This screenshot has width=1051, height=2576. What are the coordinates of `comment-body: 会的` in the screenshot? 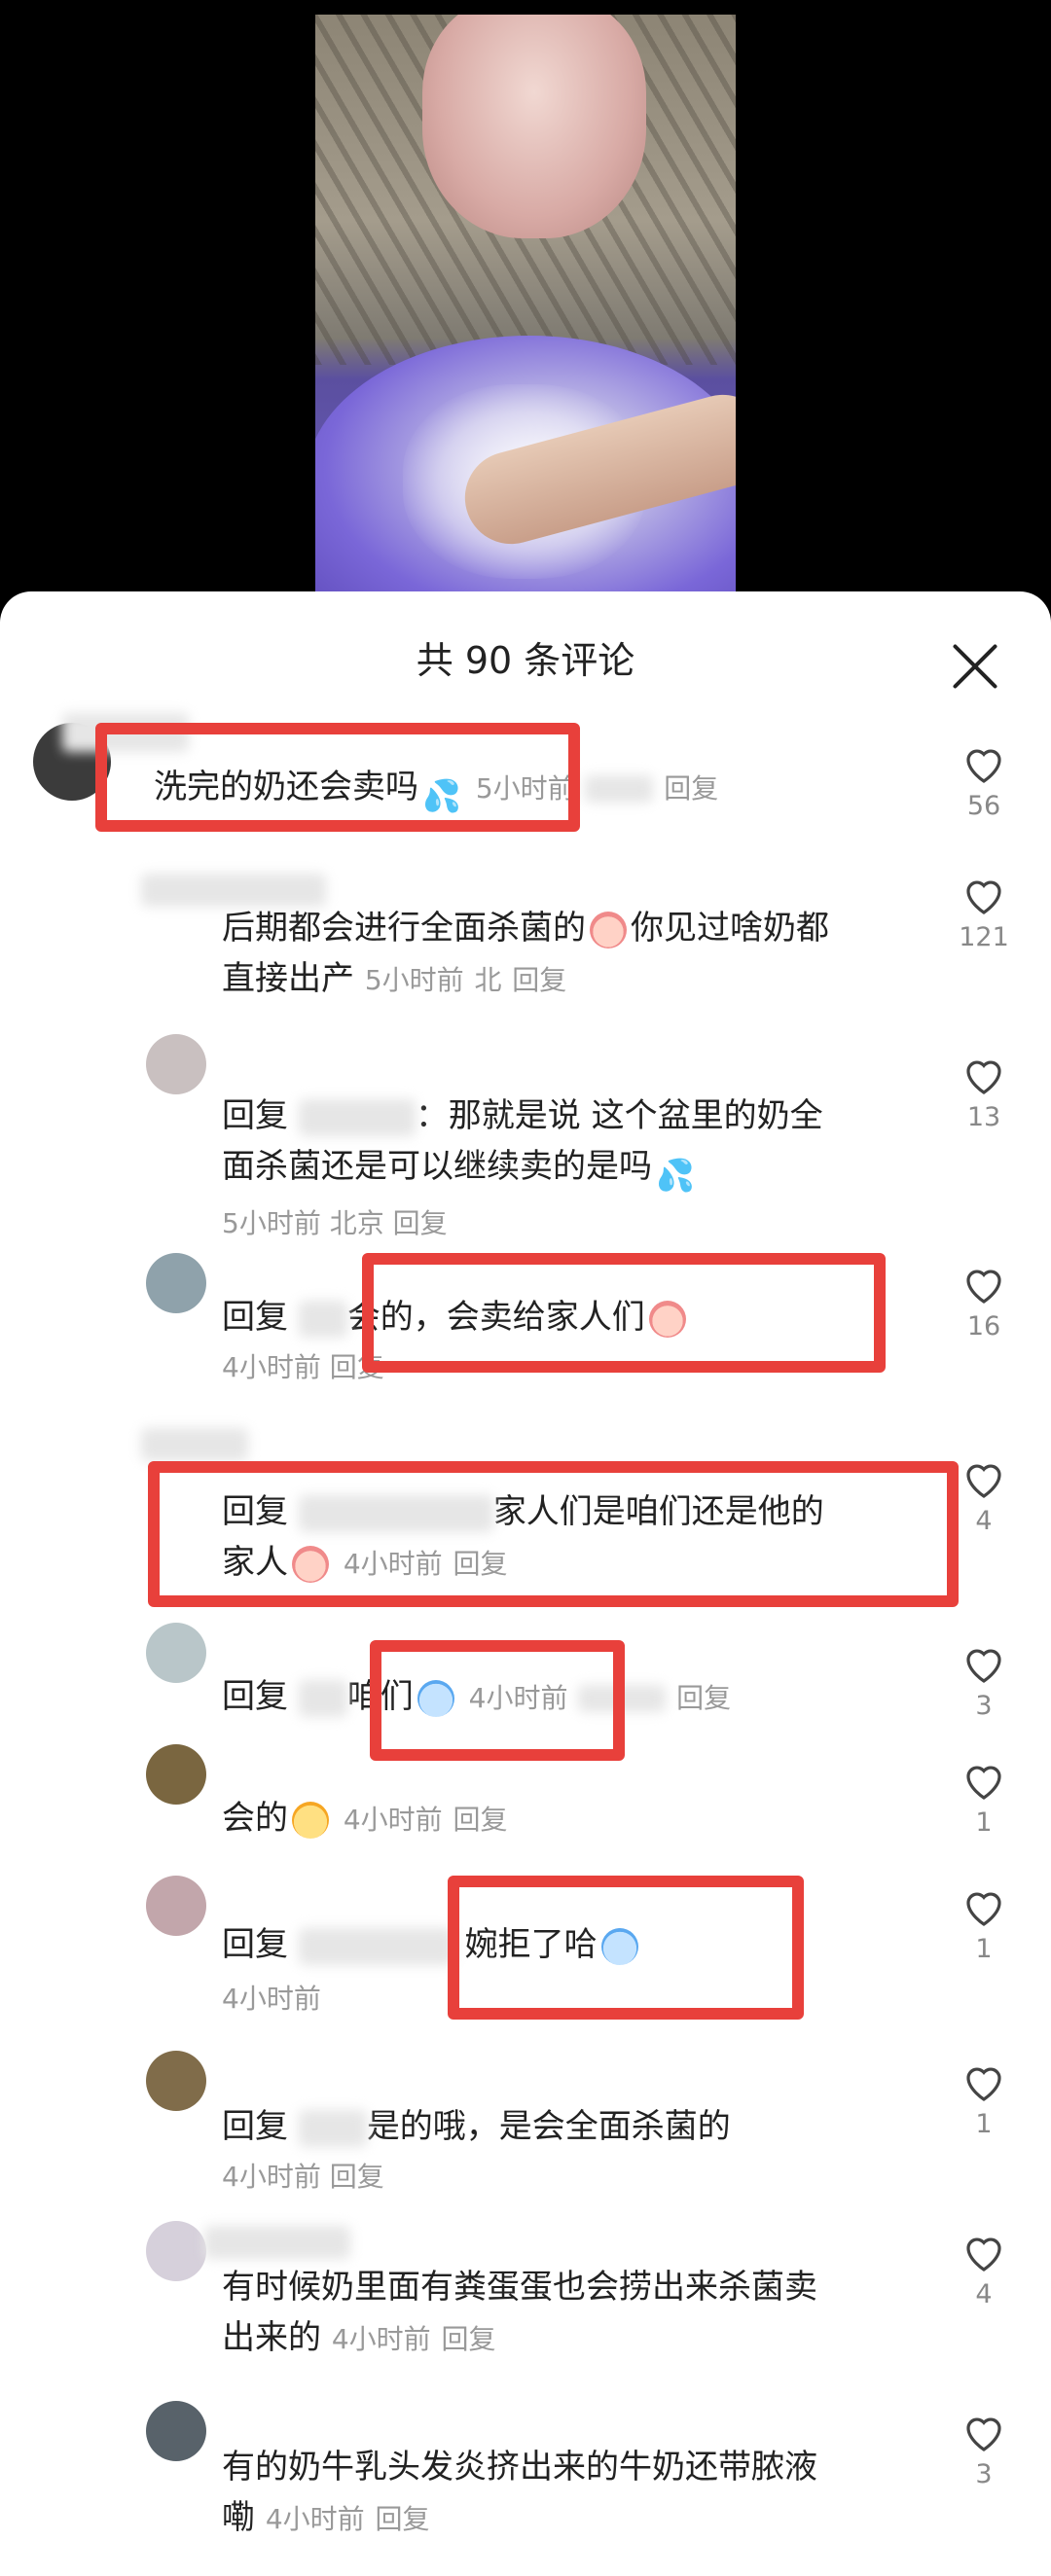 It's located at (255, 1818).